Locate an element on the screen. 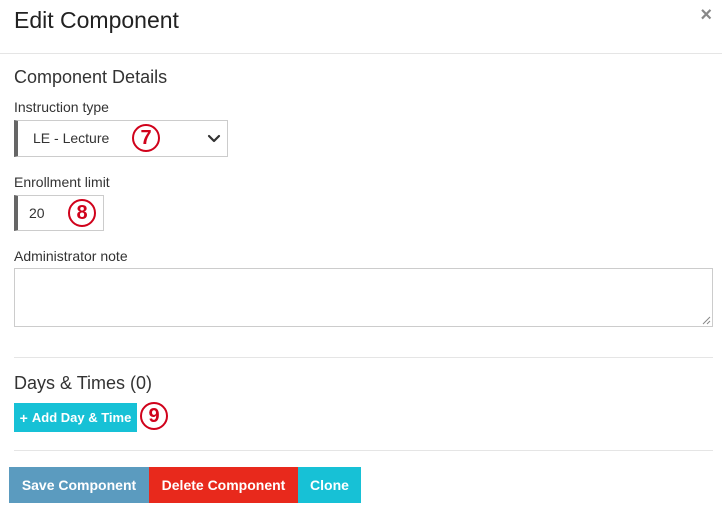  clone-button: Clone is located at coordinates (329, 485).